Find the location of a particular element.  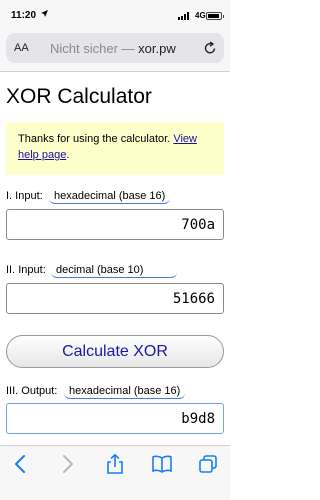

input2-label: II. Input: is located at coordinates (26, 270).